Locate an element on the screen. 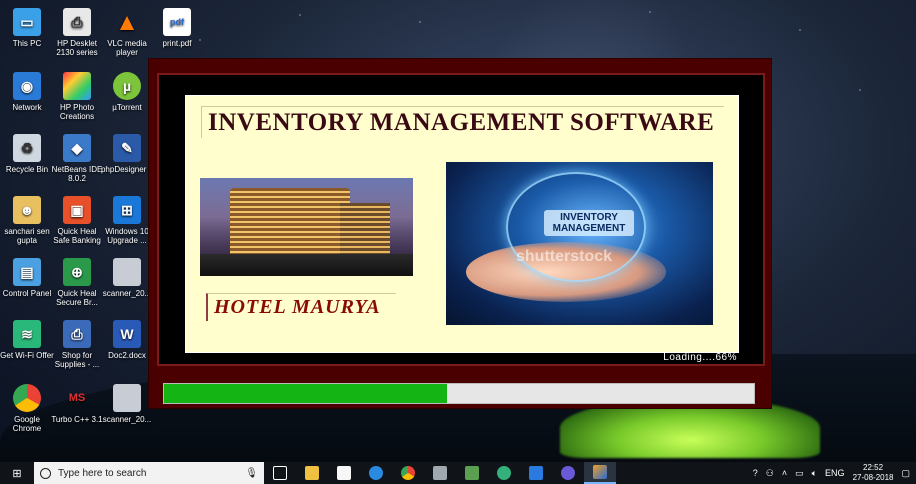  desktop-icon-label: NetBeans IDE 8.0.2 is located at coordinates (77, 174).